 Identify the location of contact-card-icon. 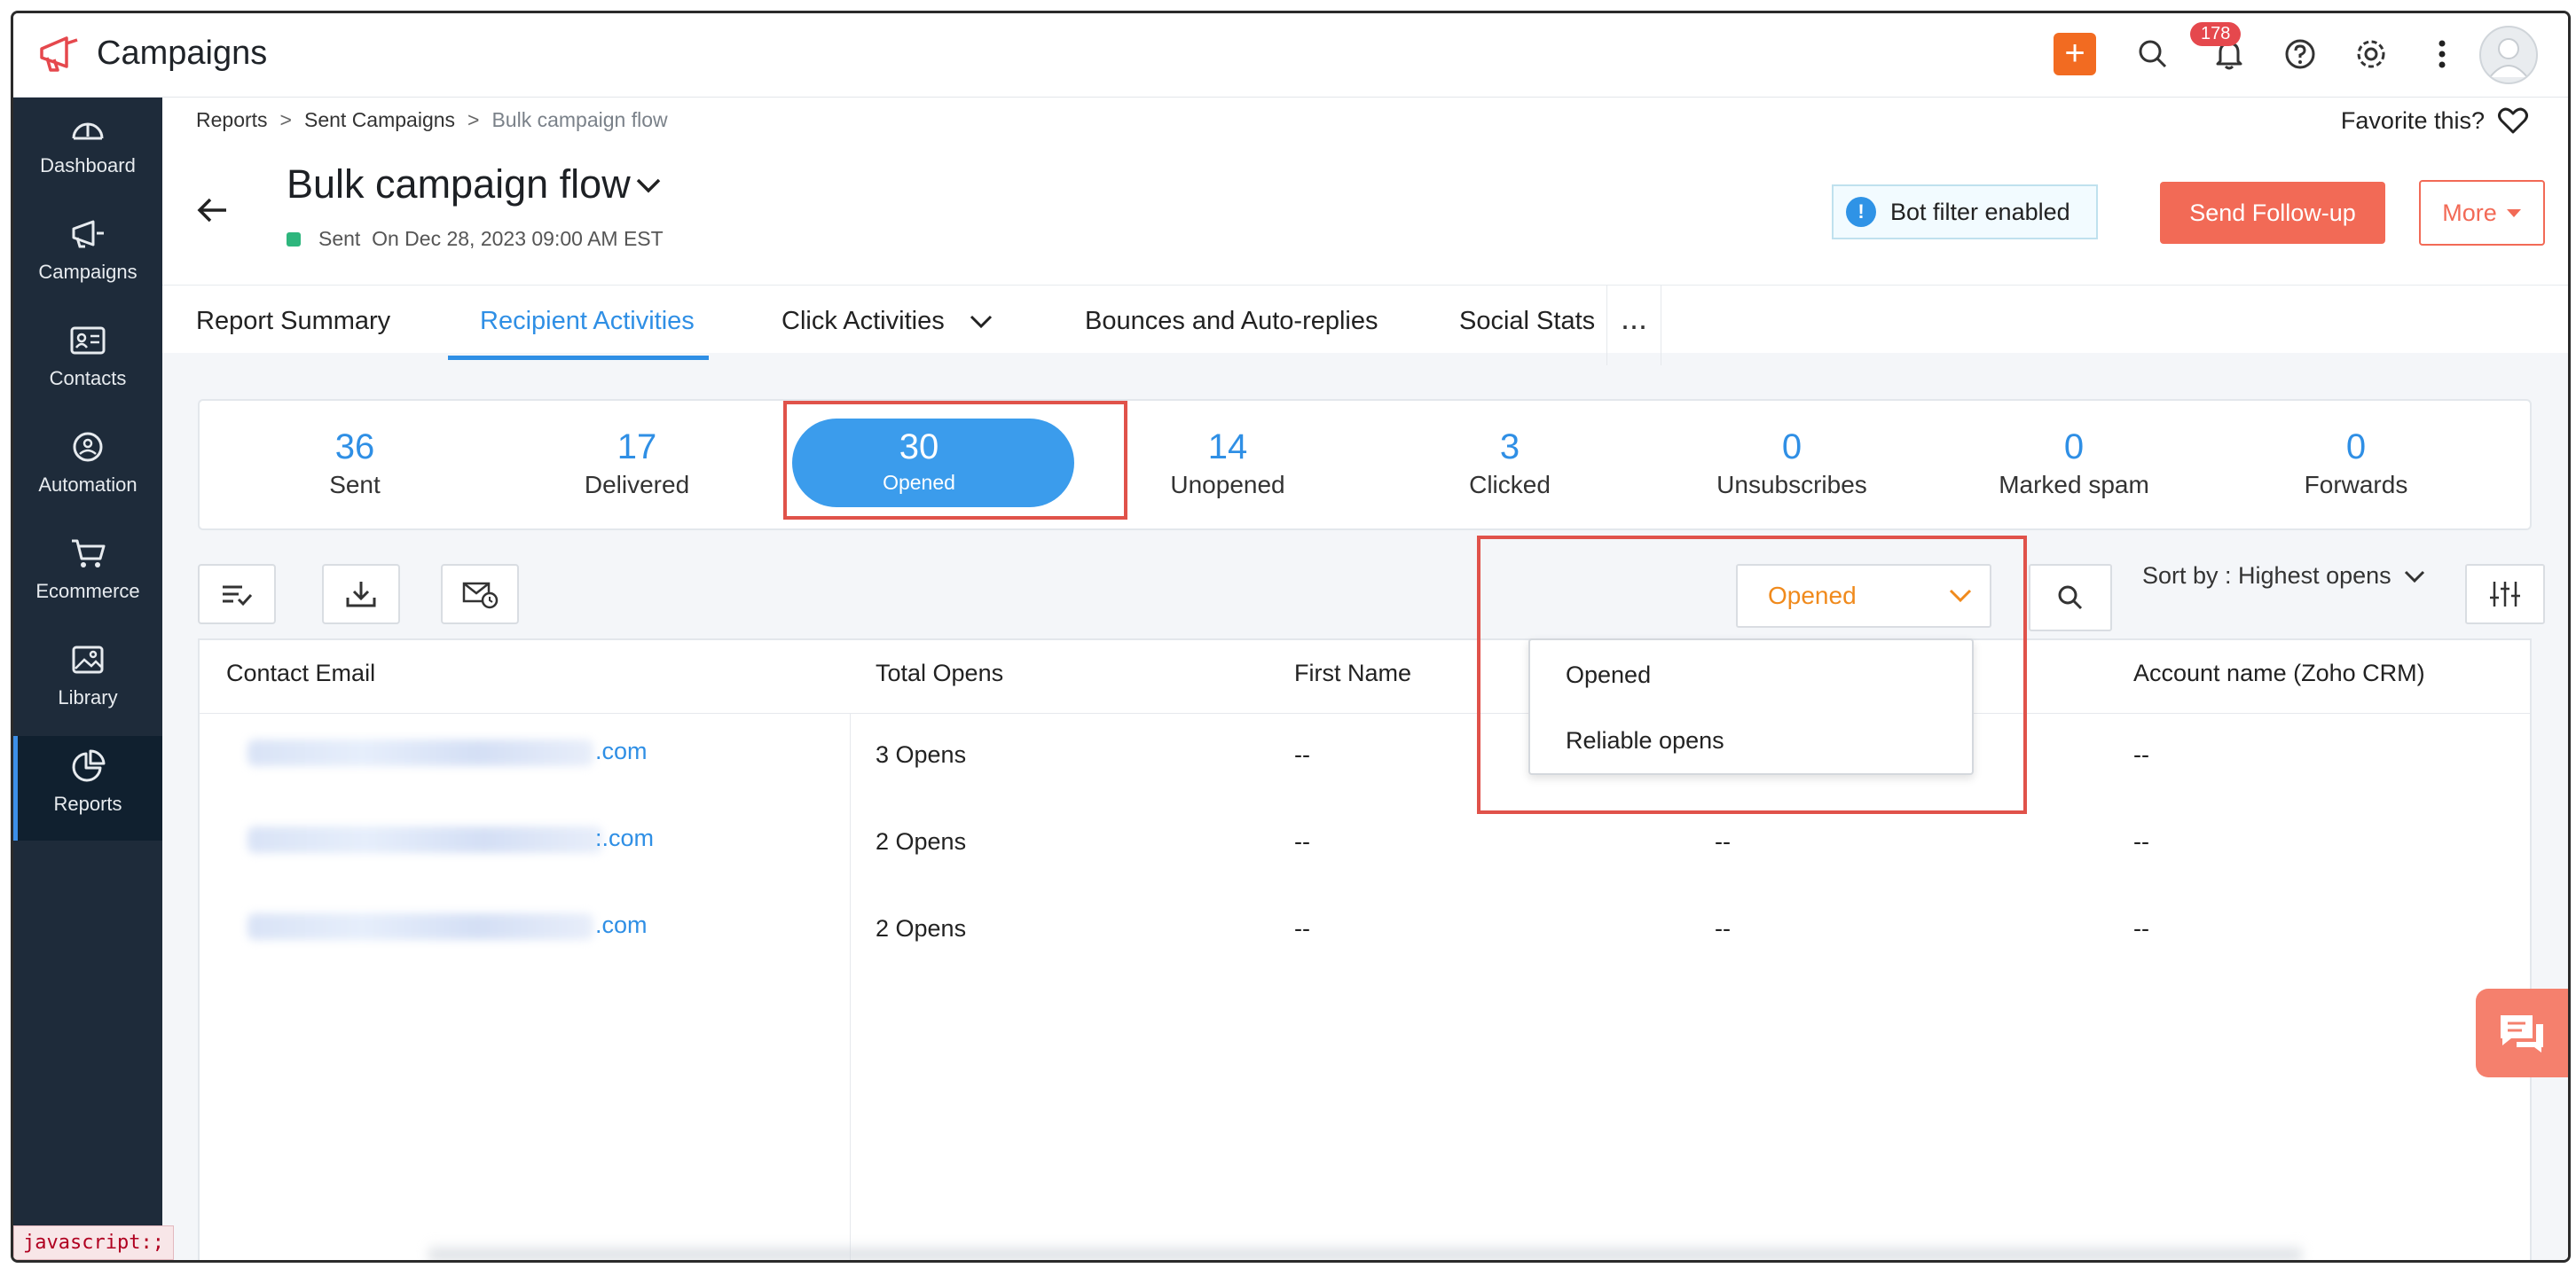
(88, 341).